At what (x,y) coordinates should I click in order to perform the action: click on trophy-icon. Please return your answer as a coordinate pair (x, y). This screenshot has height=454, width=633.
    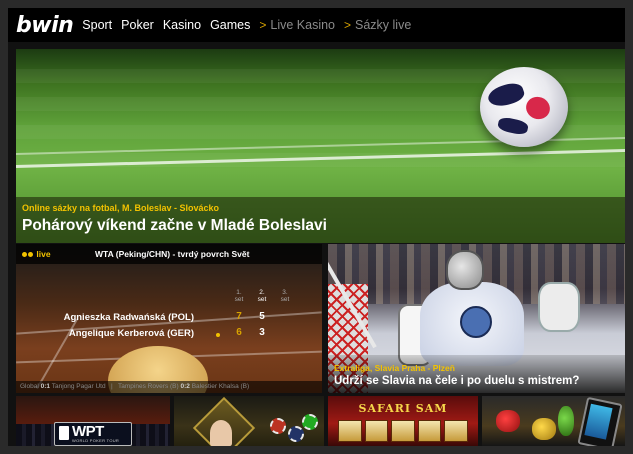
    Looking at the image, I should click on (544, 429).